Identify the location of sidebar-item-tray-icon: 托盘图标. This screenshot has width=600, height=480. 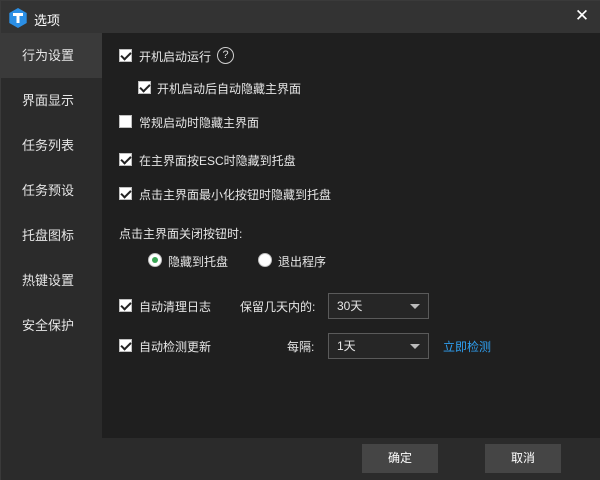
(51, 235).